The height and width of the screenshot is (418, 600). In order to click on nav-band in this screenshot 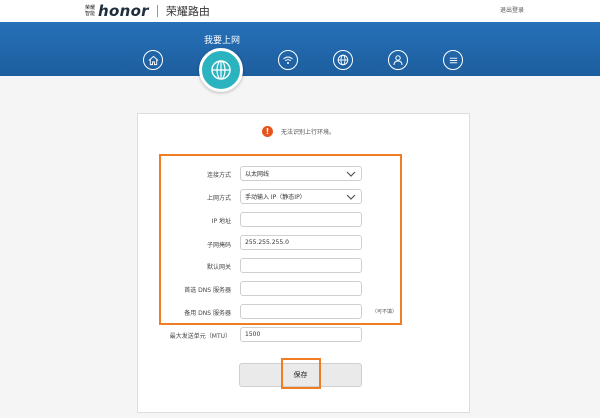, I will do `click(300, 49)`.